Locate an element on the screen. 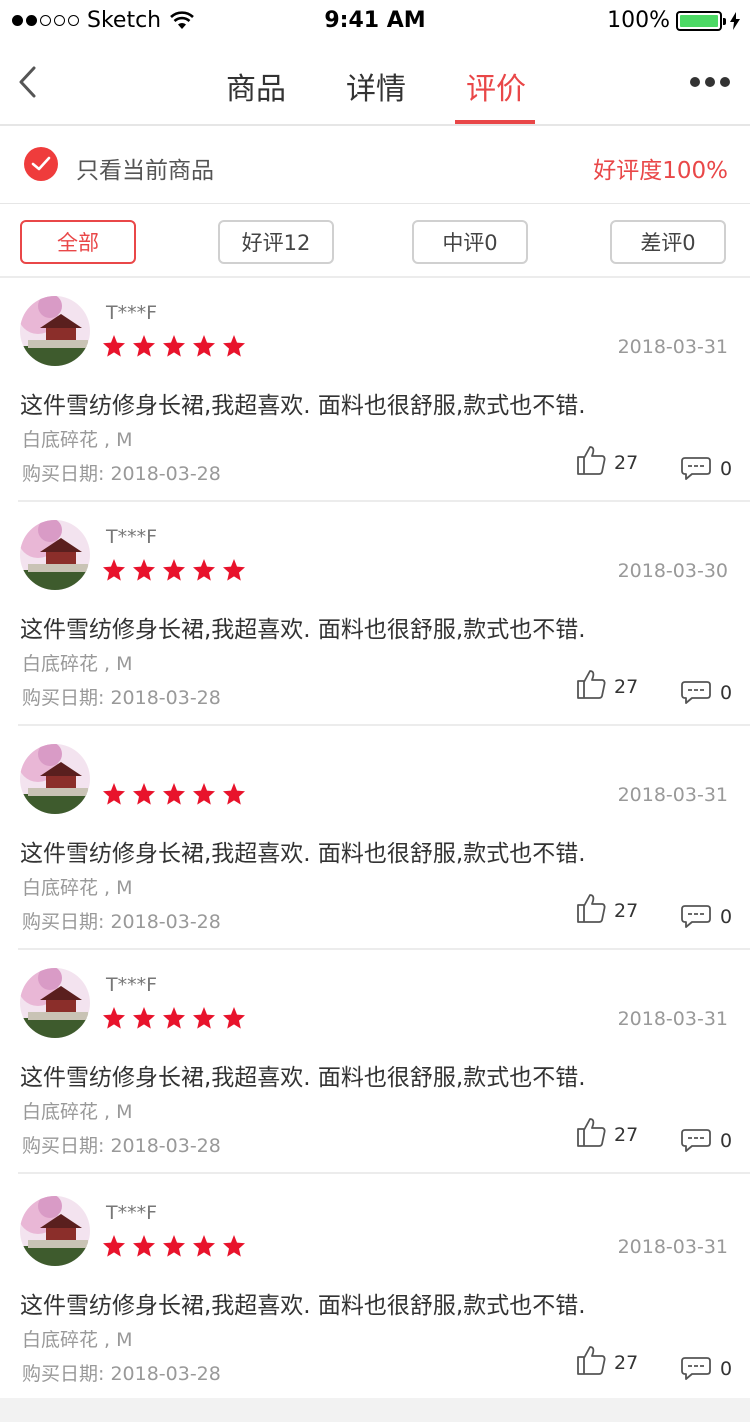 The image size is (750, 1422). rating-filter-chips: 全部 好评12 中评0 差评0 is located at coordinates (375, 241).